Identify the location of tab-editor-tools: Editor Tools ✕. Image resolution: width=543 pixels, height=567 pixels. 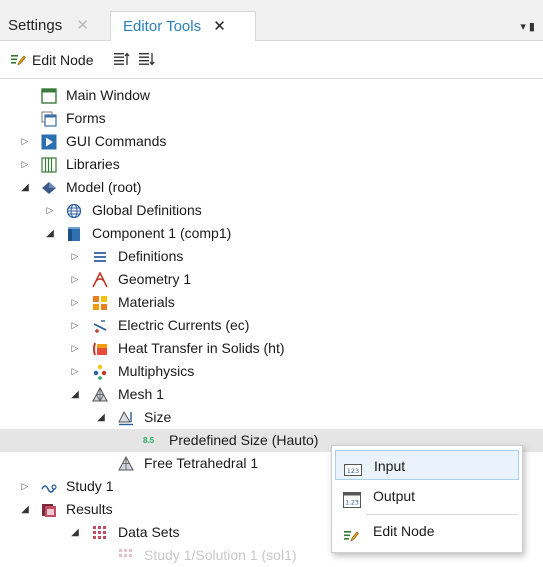
(183, 26).